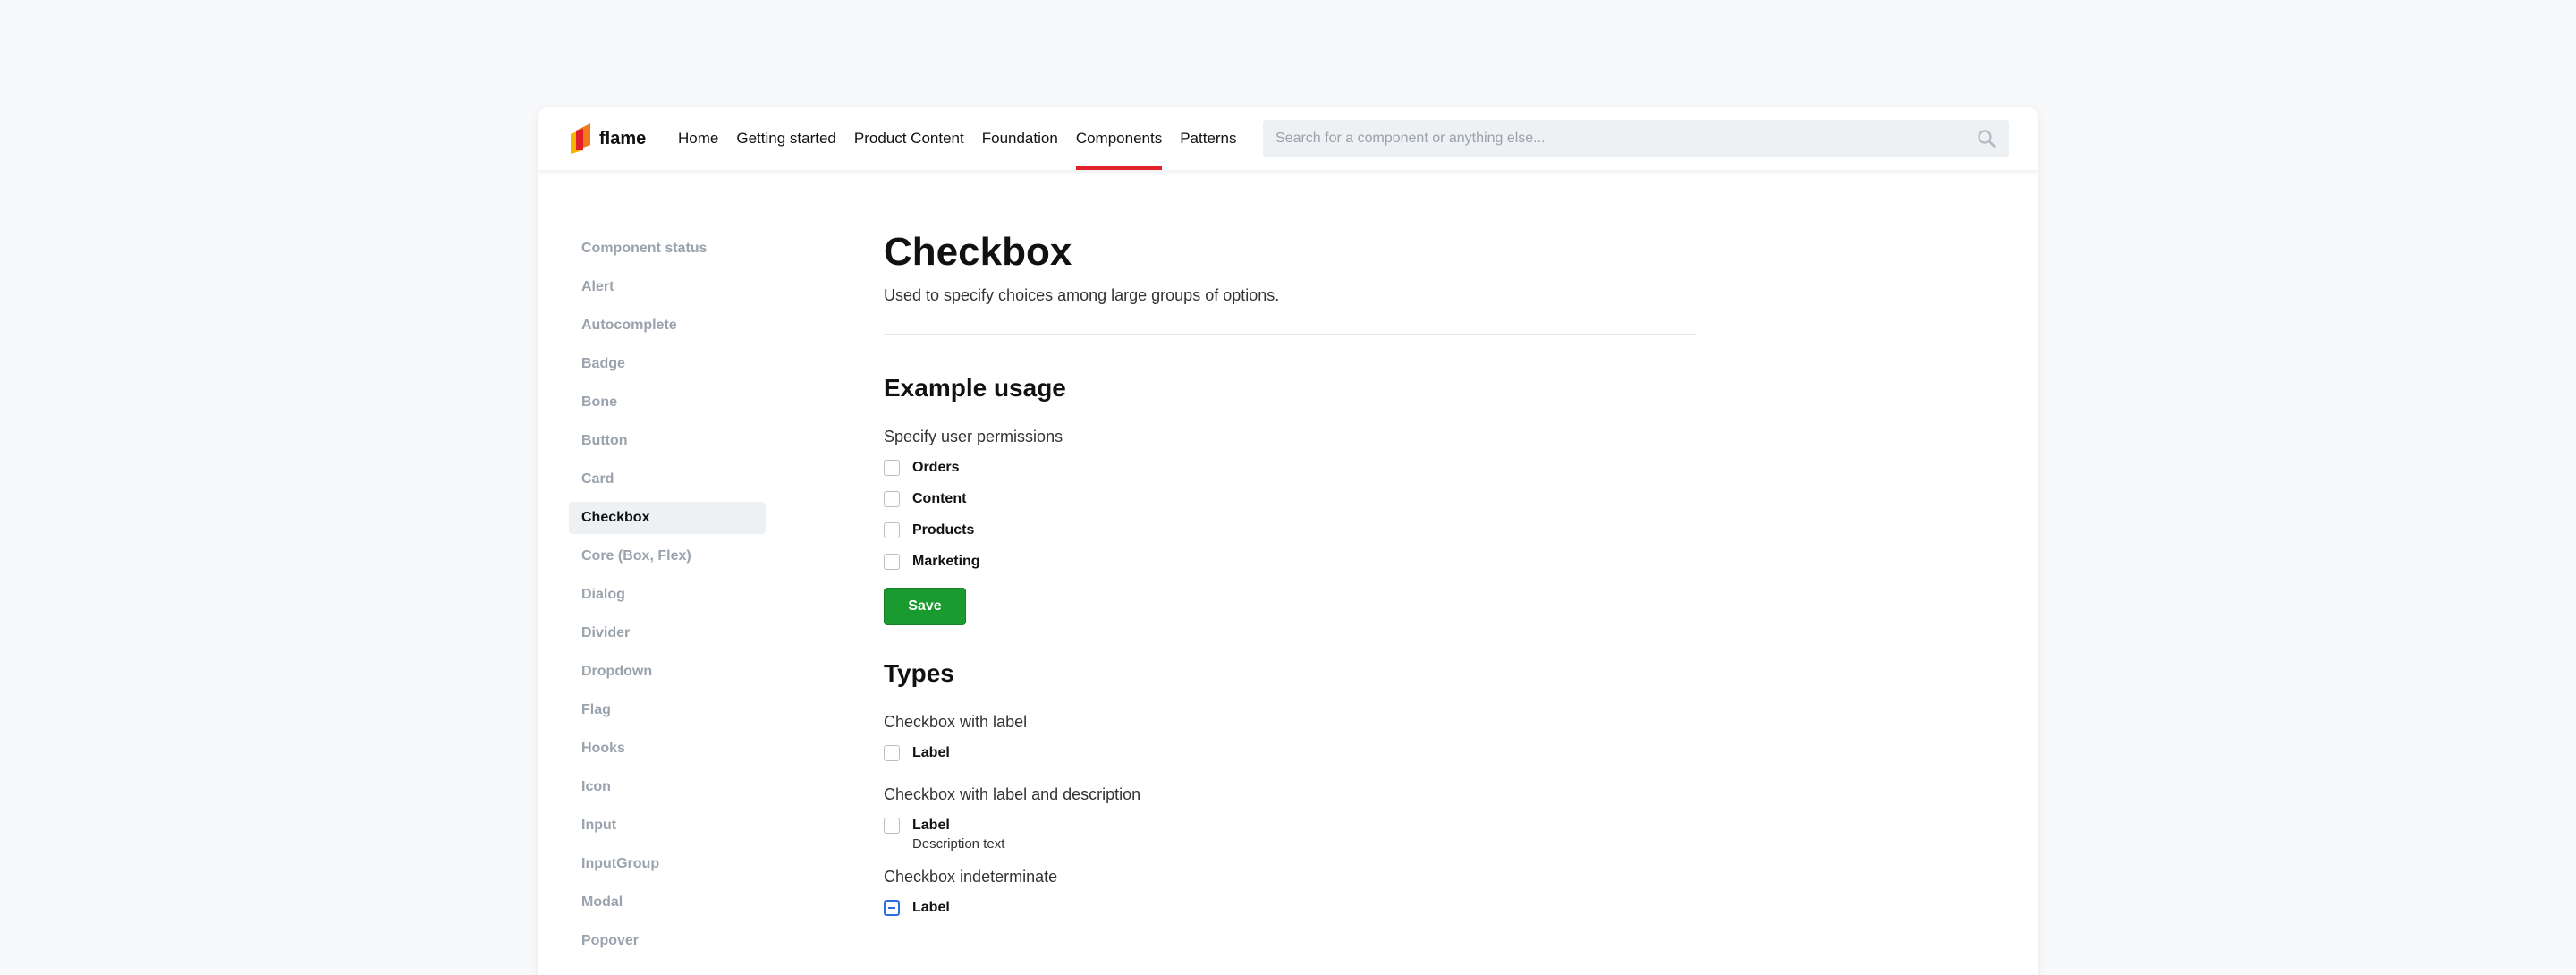  What do you see at coordinates (919, 673) in the screenshot?
I see `types-heading: Types` at bounding box center [919, 673].